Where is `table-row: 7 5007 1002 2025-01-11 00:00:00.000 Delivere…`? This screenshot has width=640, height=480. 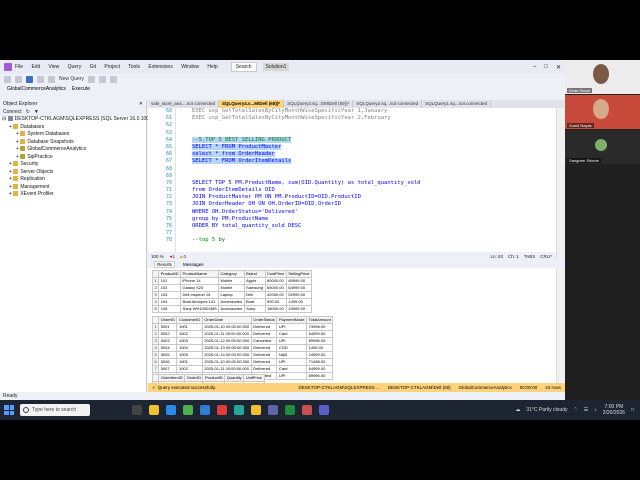 table-row: 7 5007 1002 2025-01-11 00:00:00.000 Delivere… is located at coordinates (242, 369).